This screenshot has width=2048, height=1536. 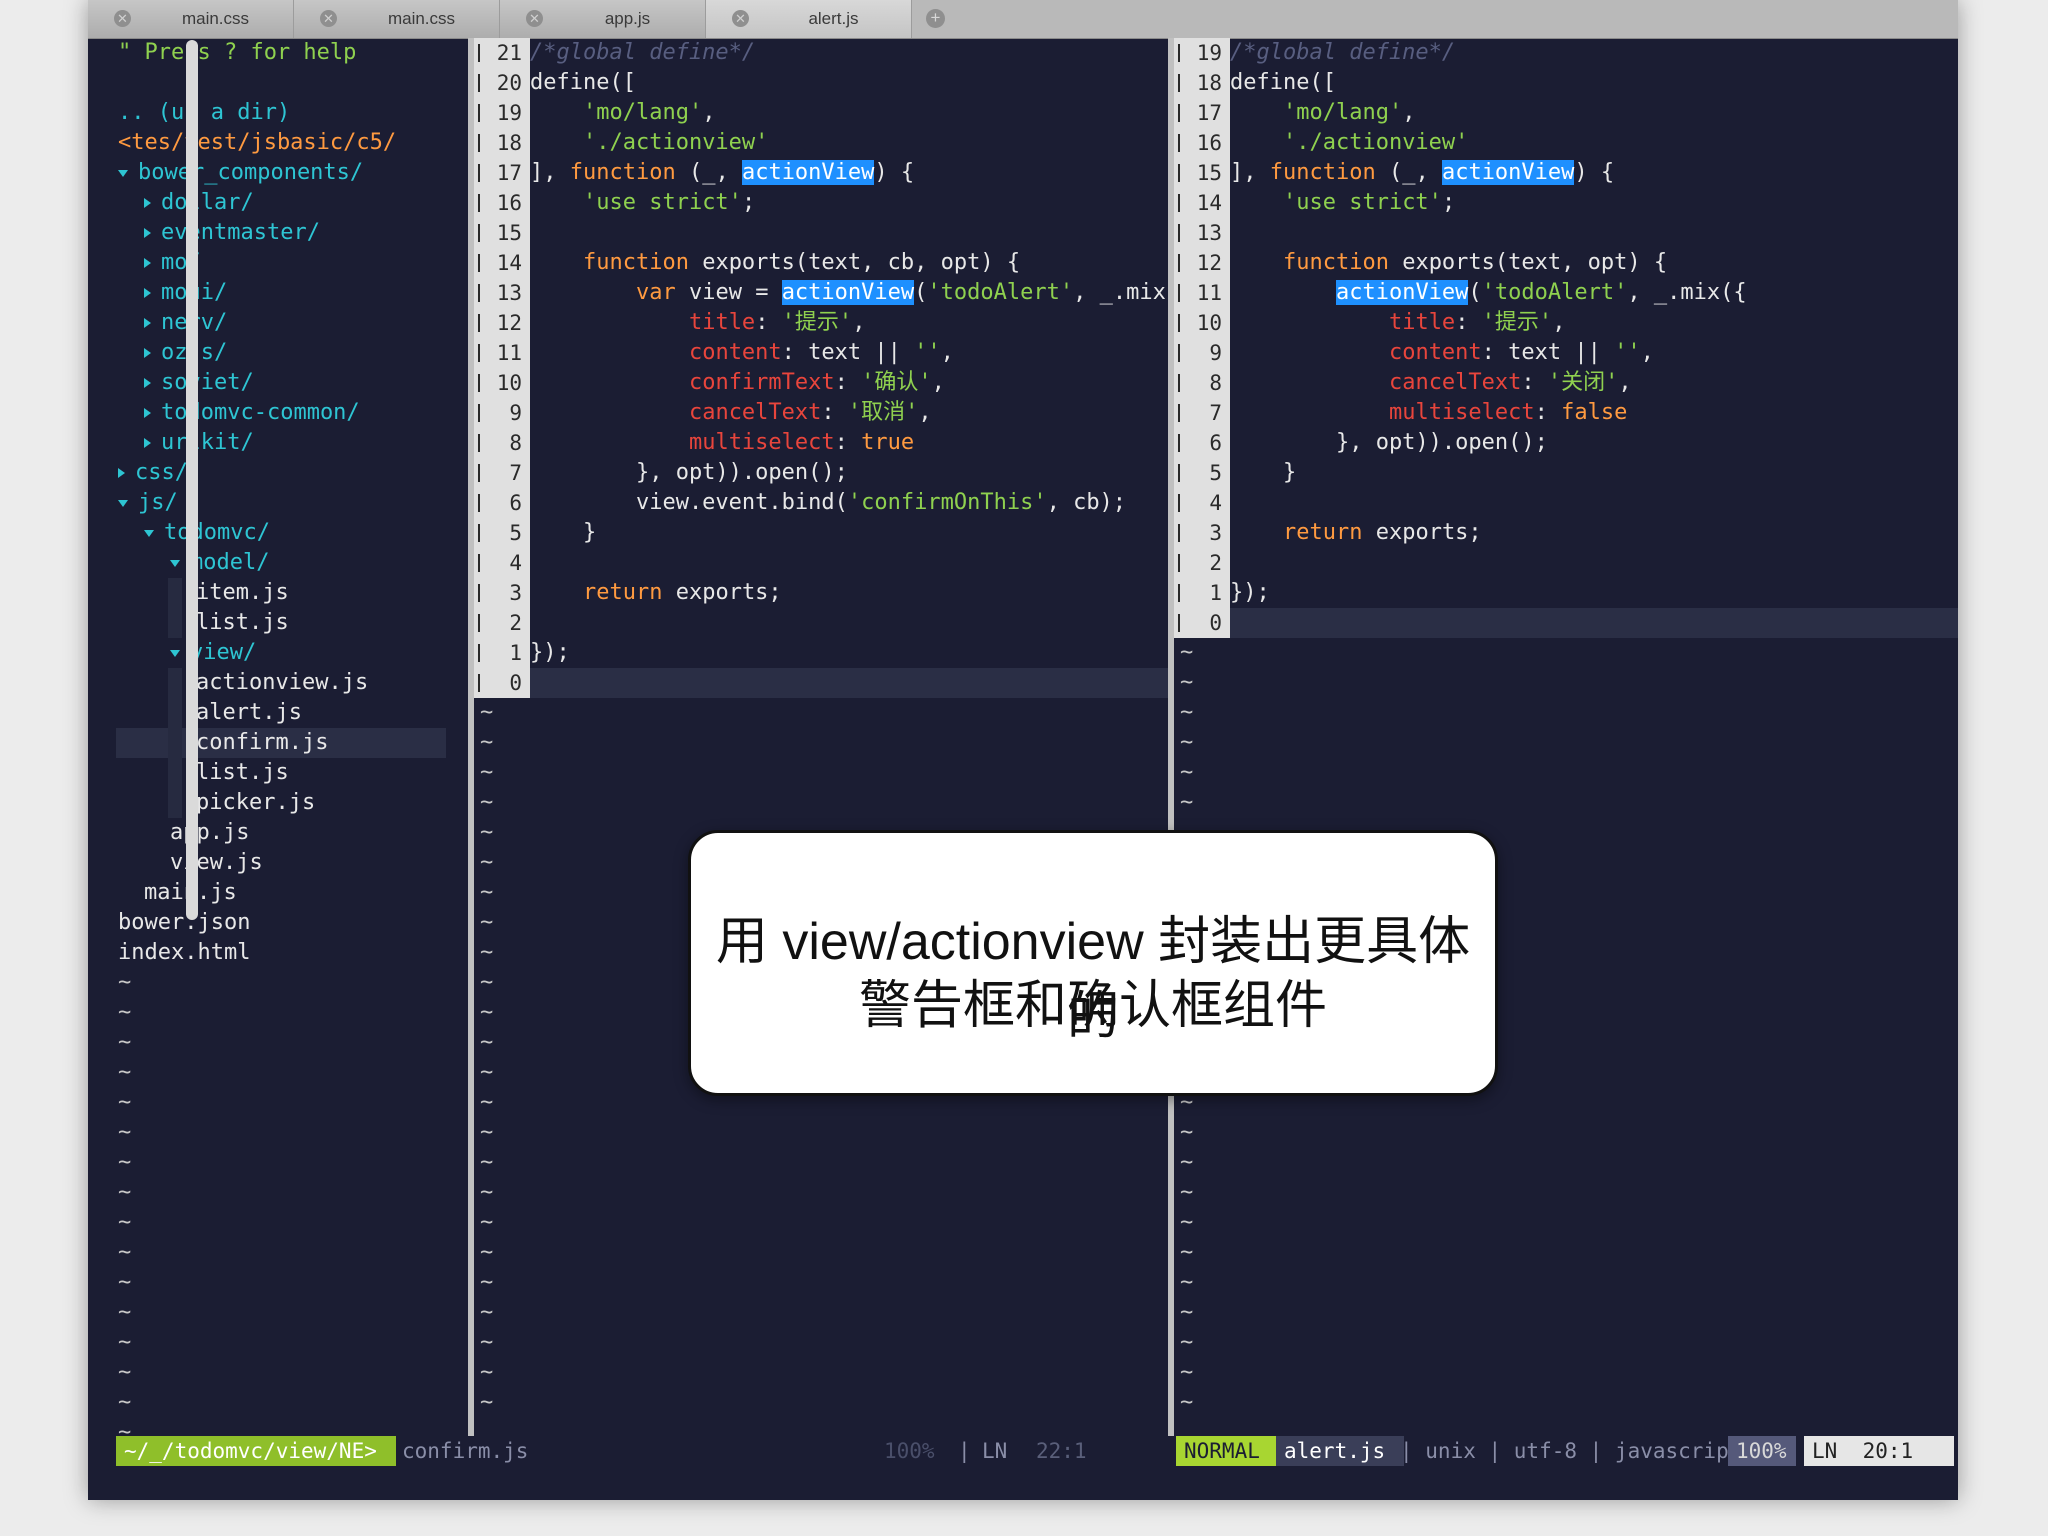 What do you see at coordinates (1202, 443) in the screenshot?
I see `line-number: 6` at bounding box center [1202, 443].